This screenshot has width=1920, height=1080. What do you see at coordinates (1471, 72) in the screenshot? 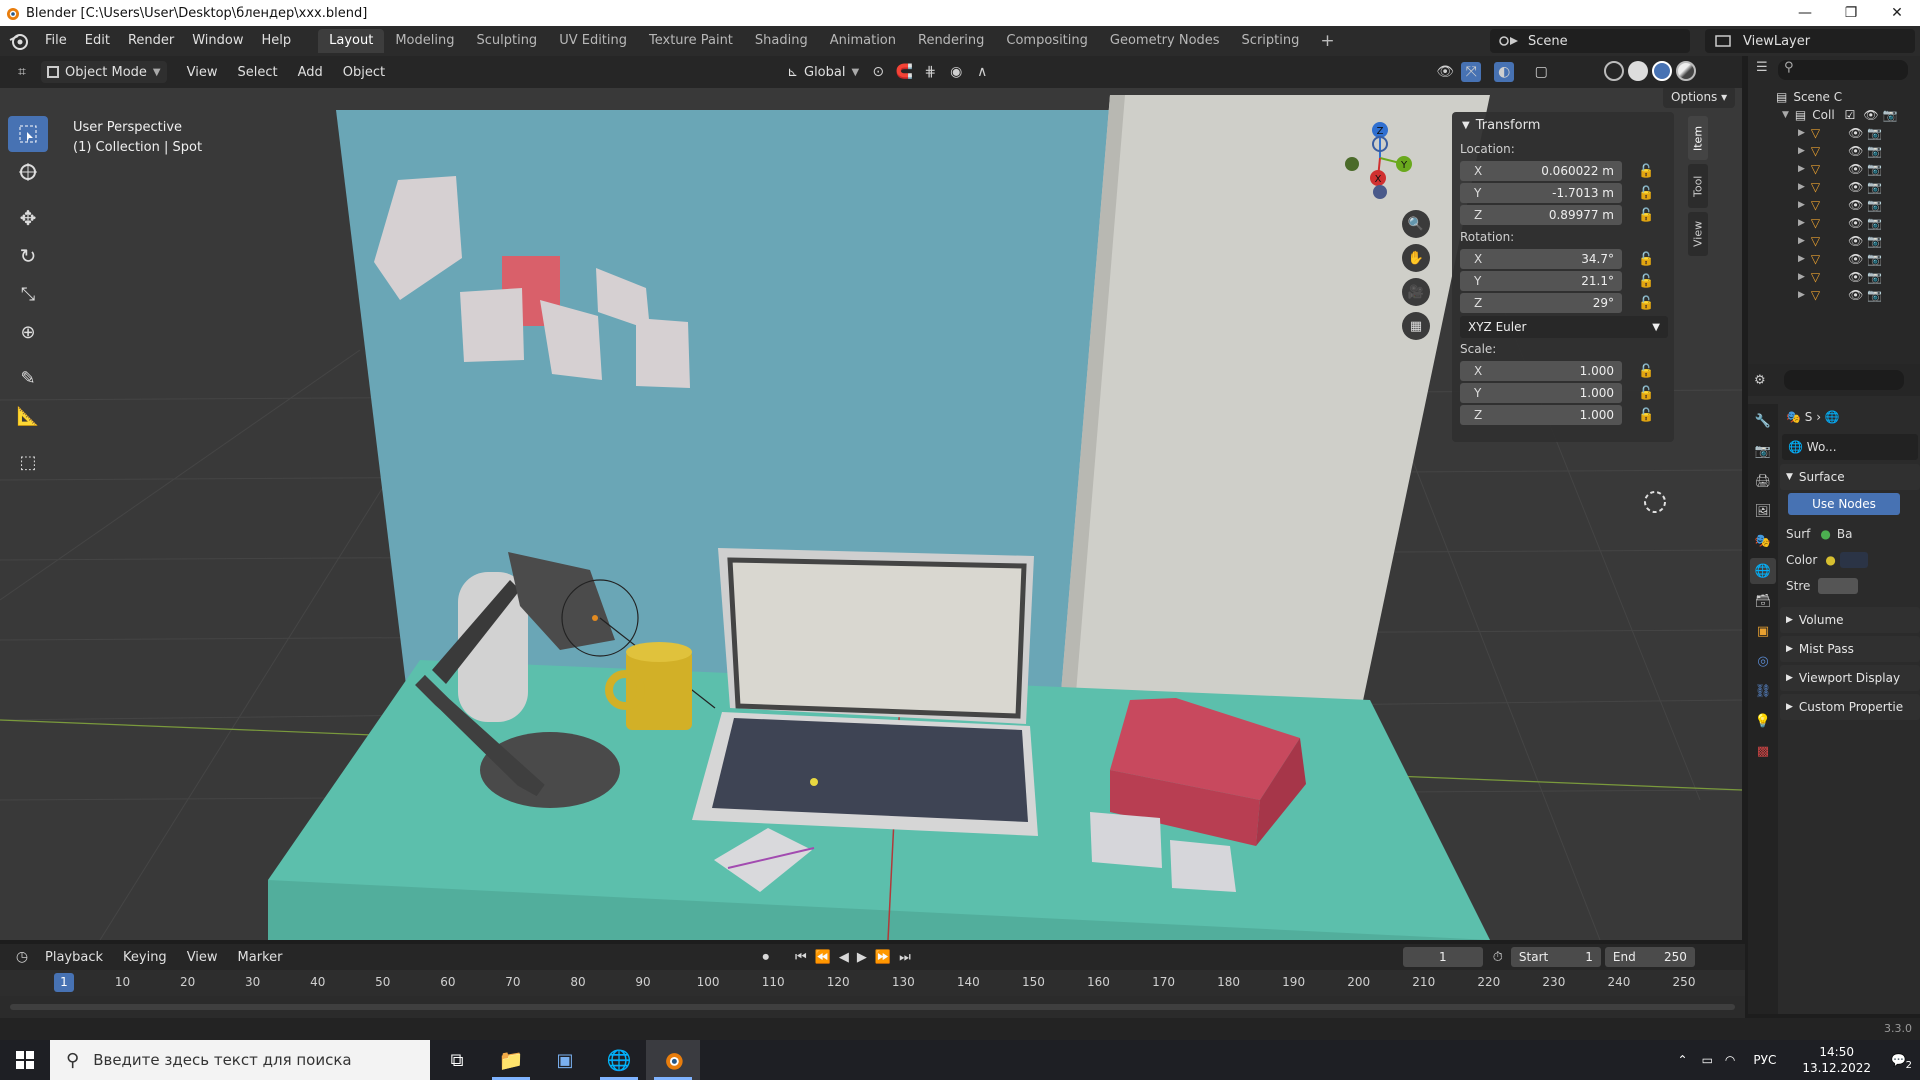
I see `gizmo-toggle-icon: ⤧` at bounding box center [1471, 72].